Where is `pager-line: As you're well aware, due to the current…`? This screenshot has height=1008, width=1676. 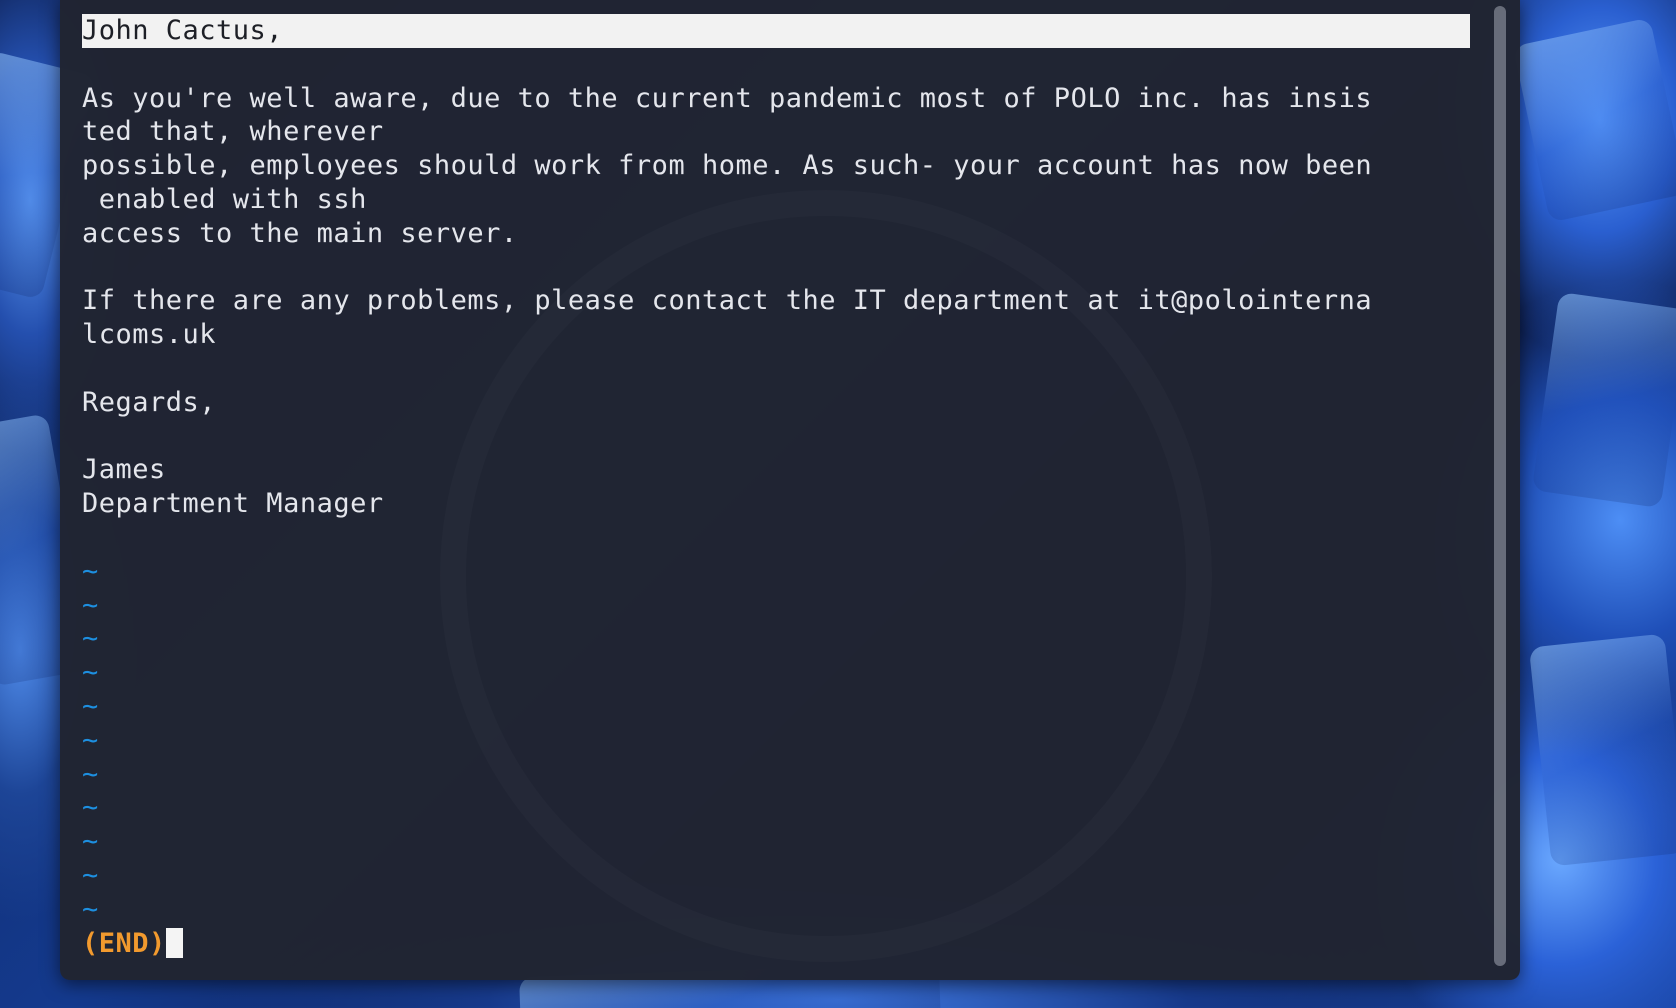 pager-line: As you're well aware, due to the current… is located at coordinates (727, 98).